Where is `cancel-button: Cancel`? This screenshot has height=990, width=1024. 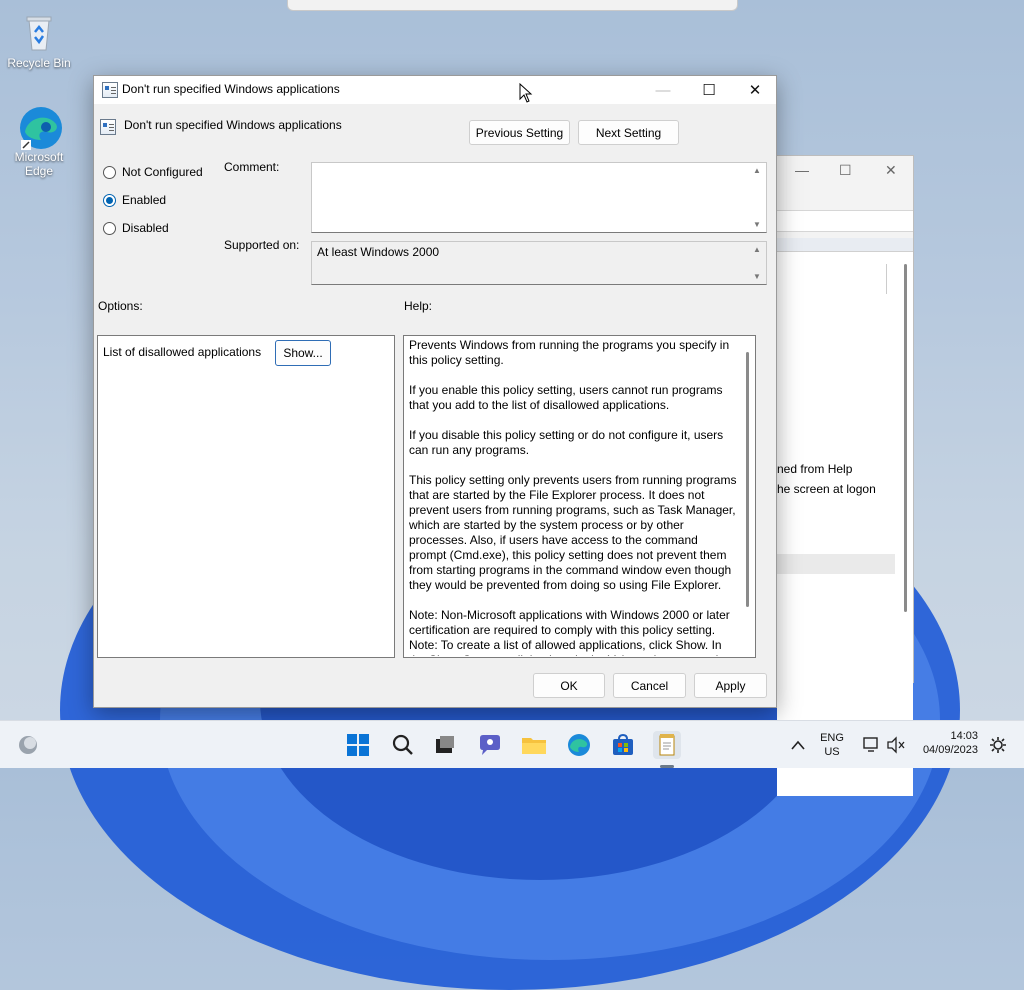
cancel-button: Cancel is located at coordinates (649, 685).